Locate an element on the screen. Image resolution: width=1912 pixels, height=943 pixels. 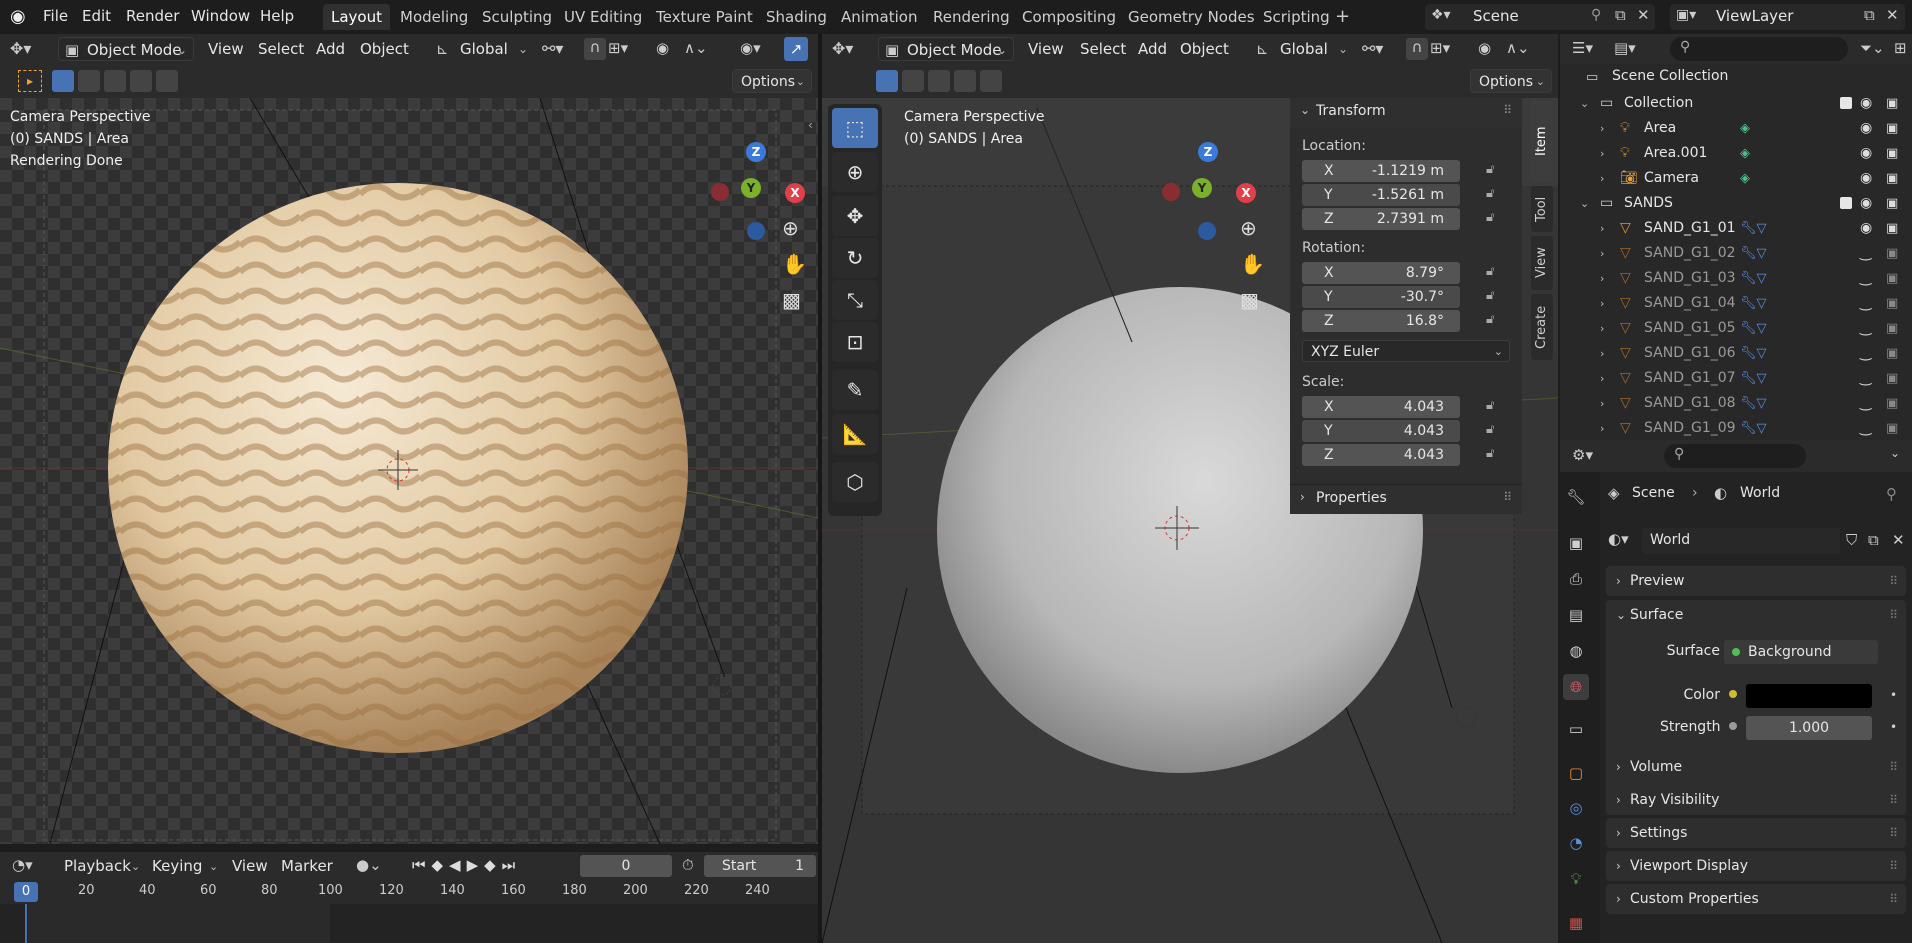
measure-tool-icon: 📐 is located at coordinates (855, 434).